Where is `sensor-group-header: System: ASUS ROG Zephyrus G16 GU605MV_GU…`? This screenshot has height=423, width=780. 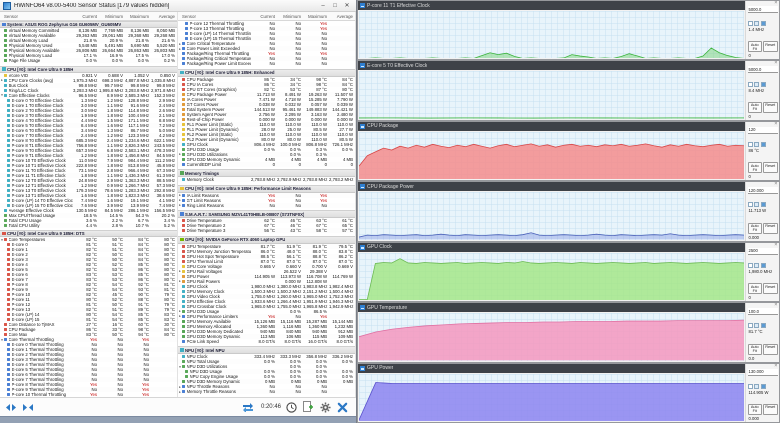 sensor-group-header: System: ASUS ROG Zephyrus G16 GU605MV_GU… is located at coordinates (88, 24).